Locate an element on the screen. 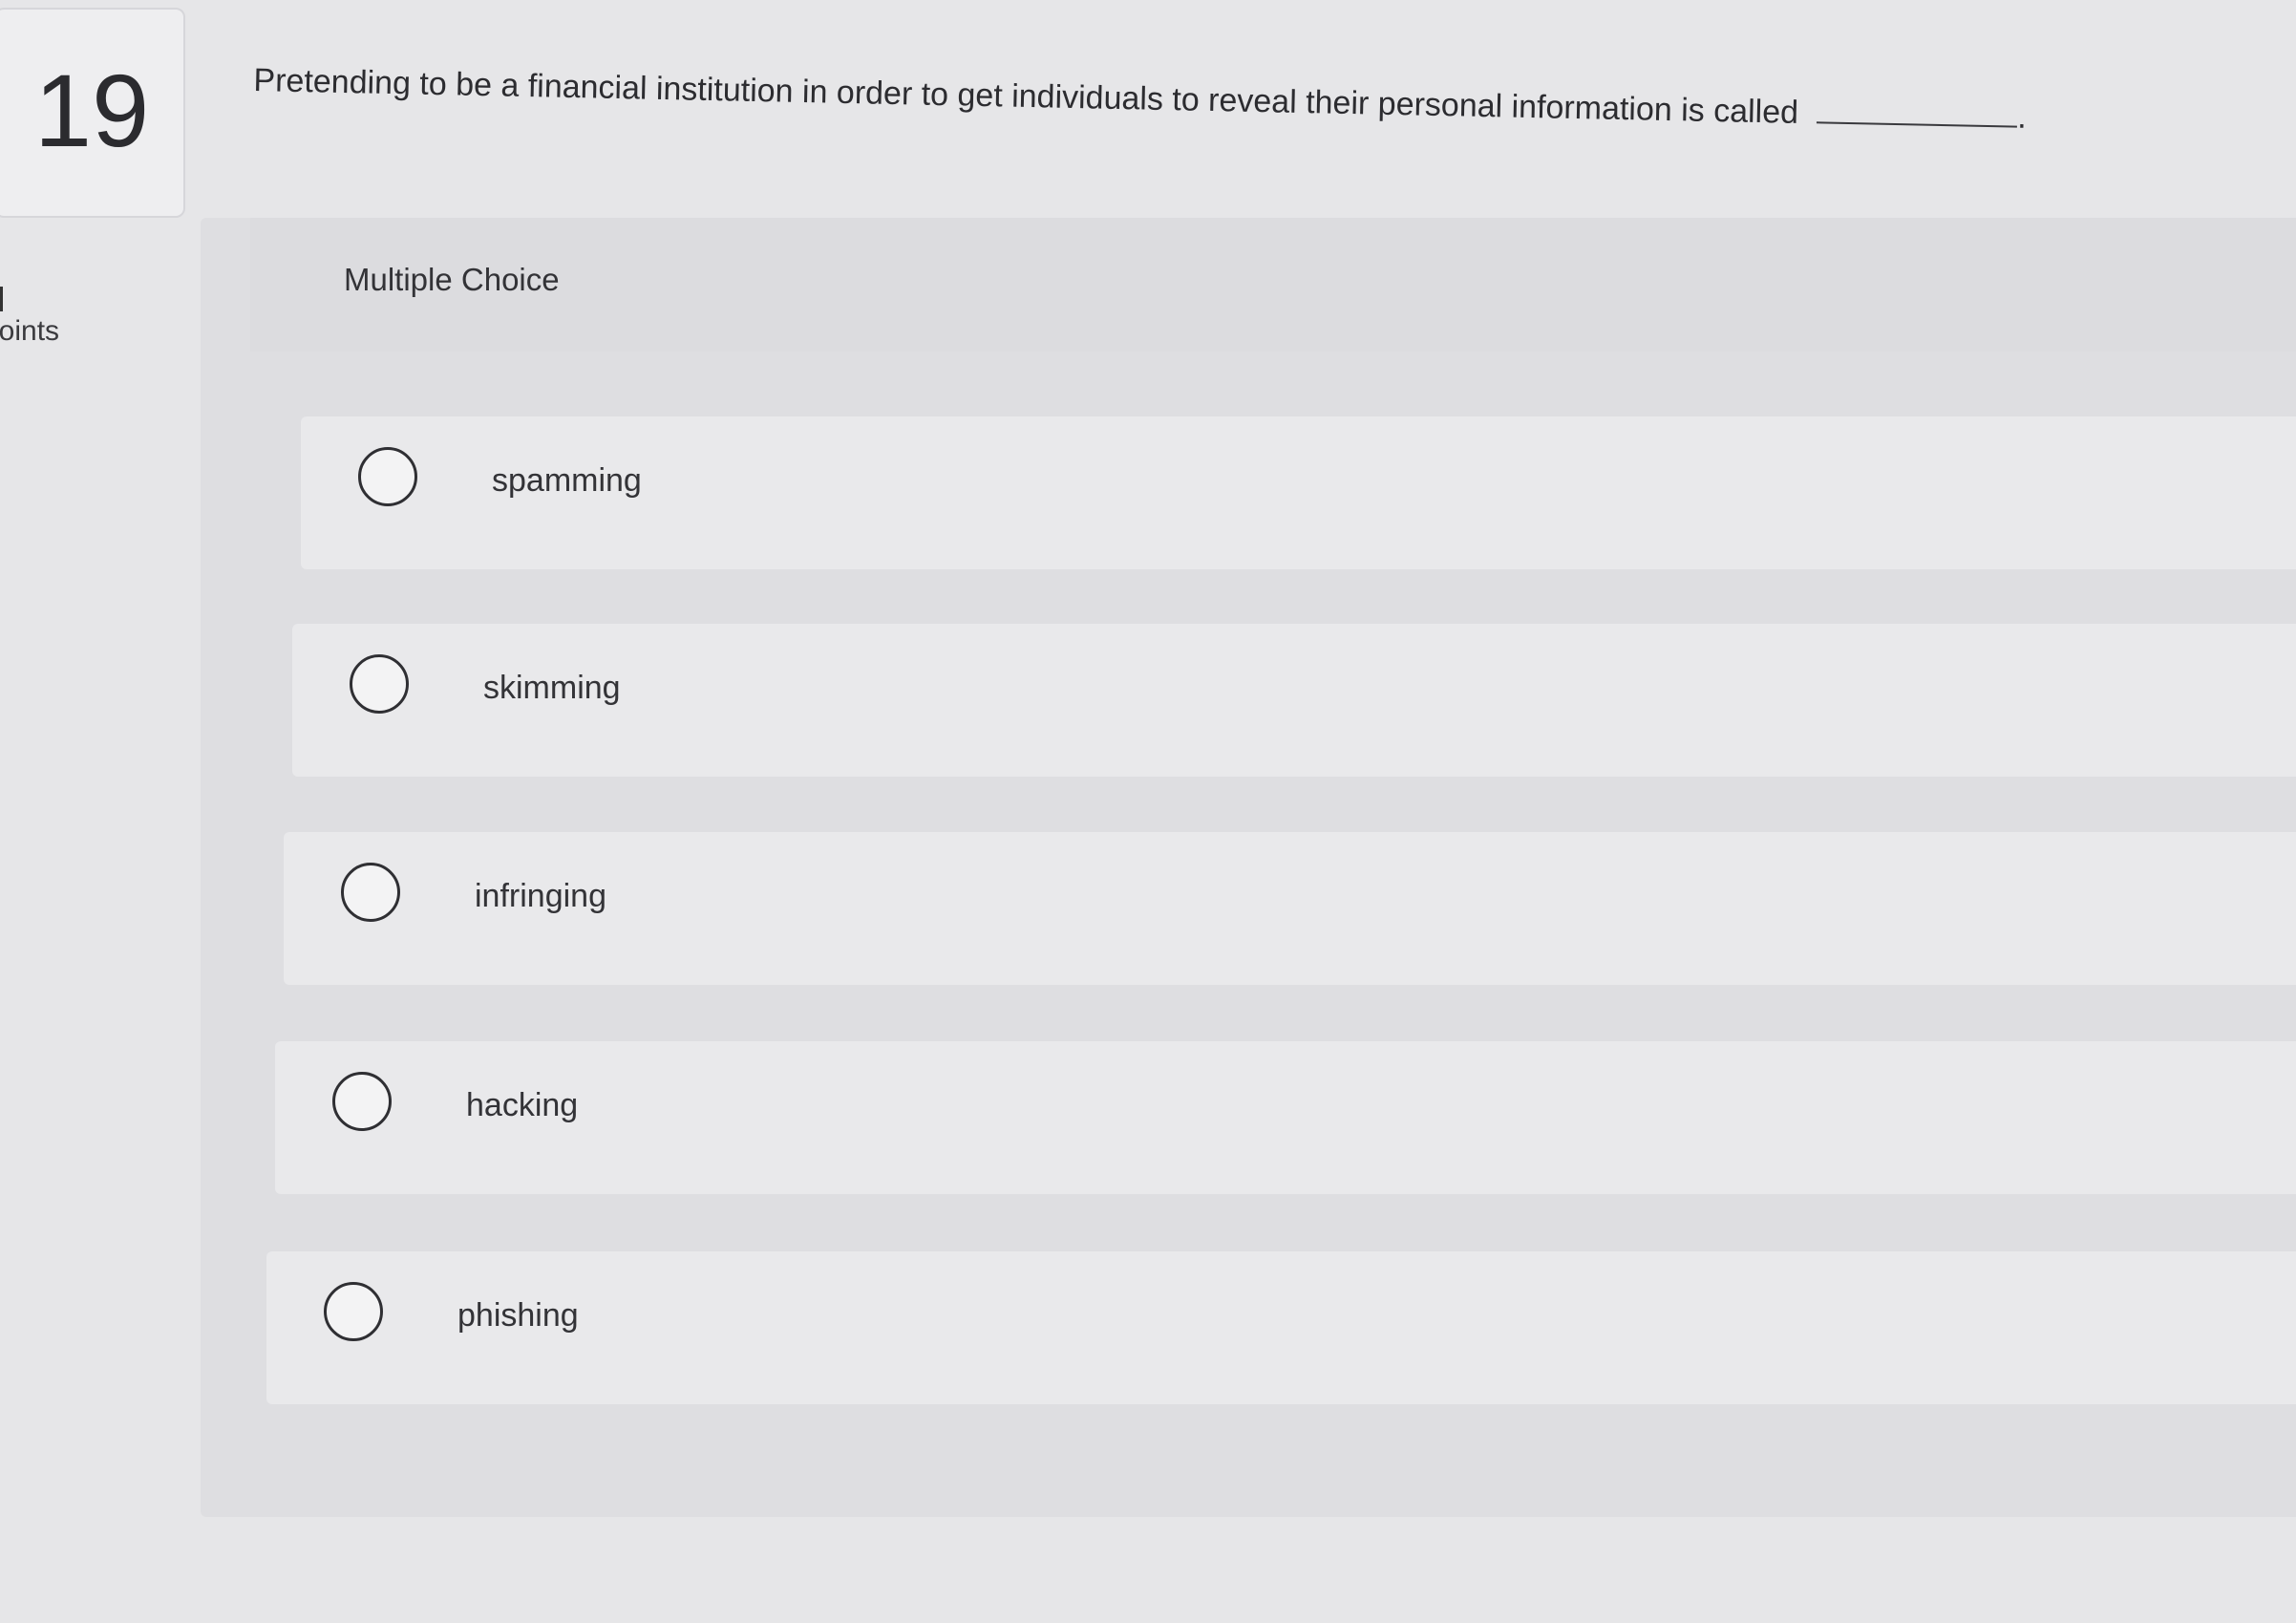  option-label: infringing is located at coordinates (540, 896).